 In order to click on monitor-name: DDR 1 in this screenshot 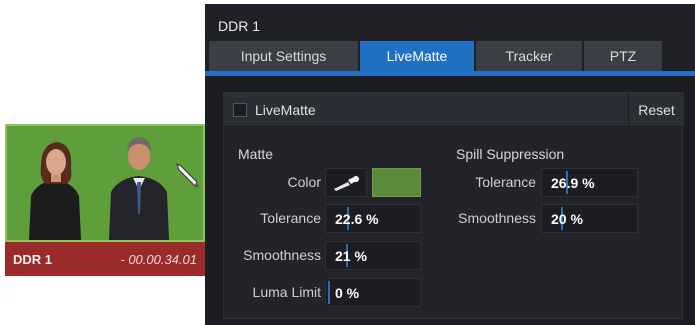, I will do `click(33, 259)`.